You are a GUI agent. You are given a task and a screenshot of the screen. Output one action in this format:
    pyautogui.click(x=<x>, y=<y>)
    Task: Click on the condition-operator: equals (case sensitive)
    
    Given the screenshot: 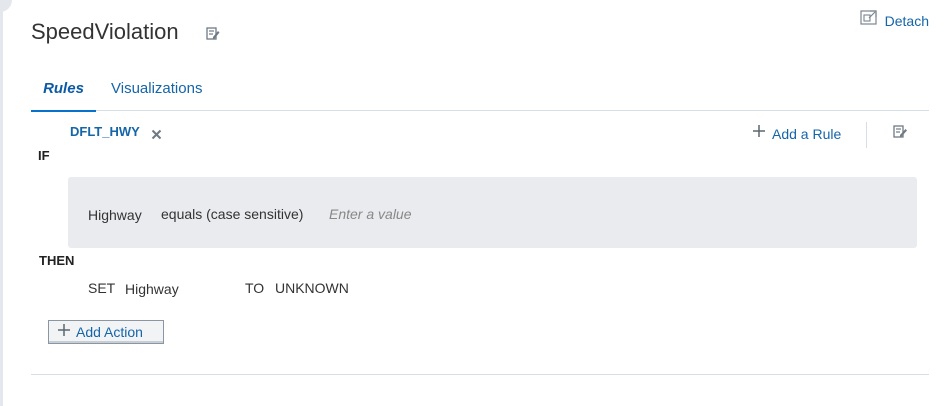 What is the action you would take?
    pyautogui.click(x=232, y=214)
    